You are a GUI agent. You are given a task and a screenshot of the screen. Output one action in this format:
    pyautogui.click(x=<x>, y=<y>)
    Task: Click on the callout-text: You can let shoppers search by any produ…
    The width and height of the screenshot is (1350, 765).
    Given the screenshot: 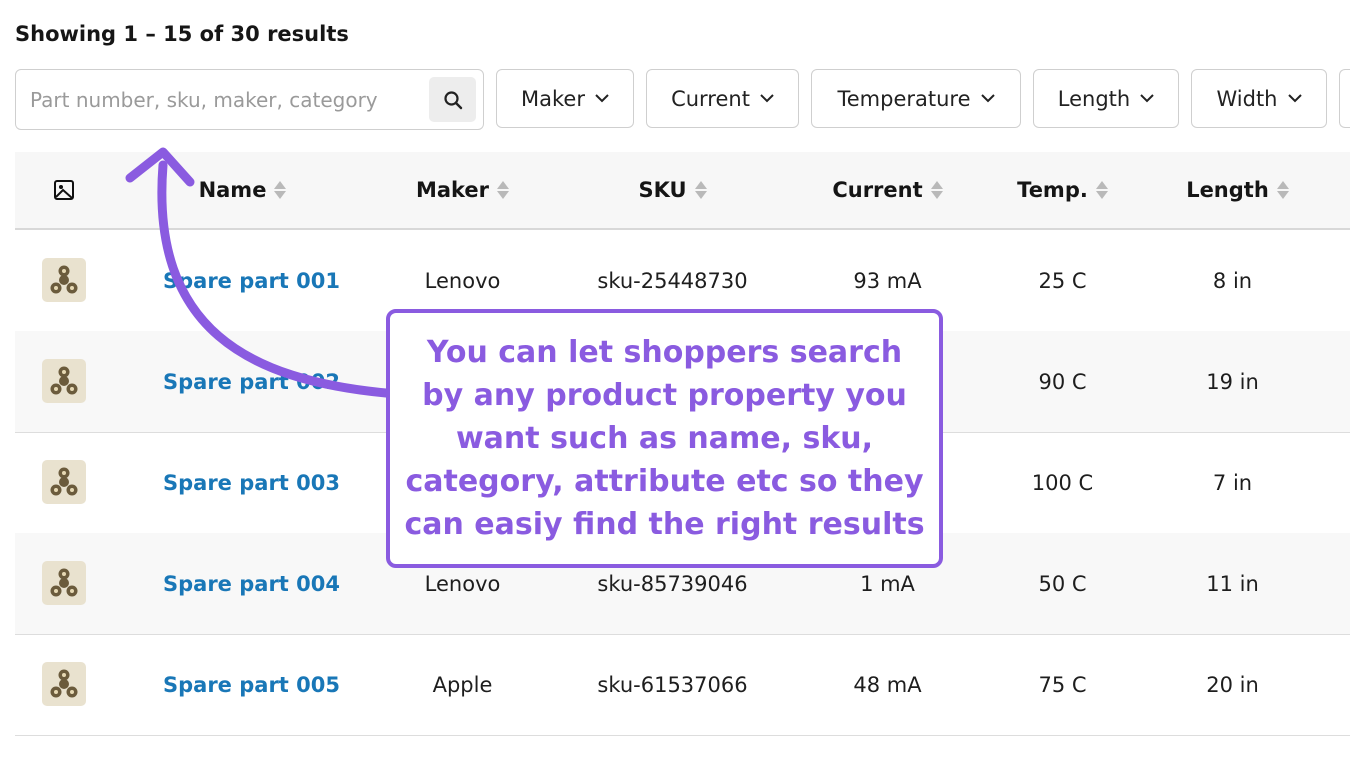 What is the action you would take?
    pyautogui.click(x=664, y=438)
    